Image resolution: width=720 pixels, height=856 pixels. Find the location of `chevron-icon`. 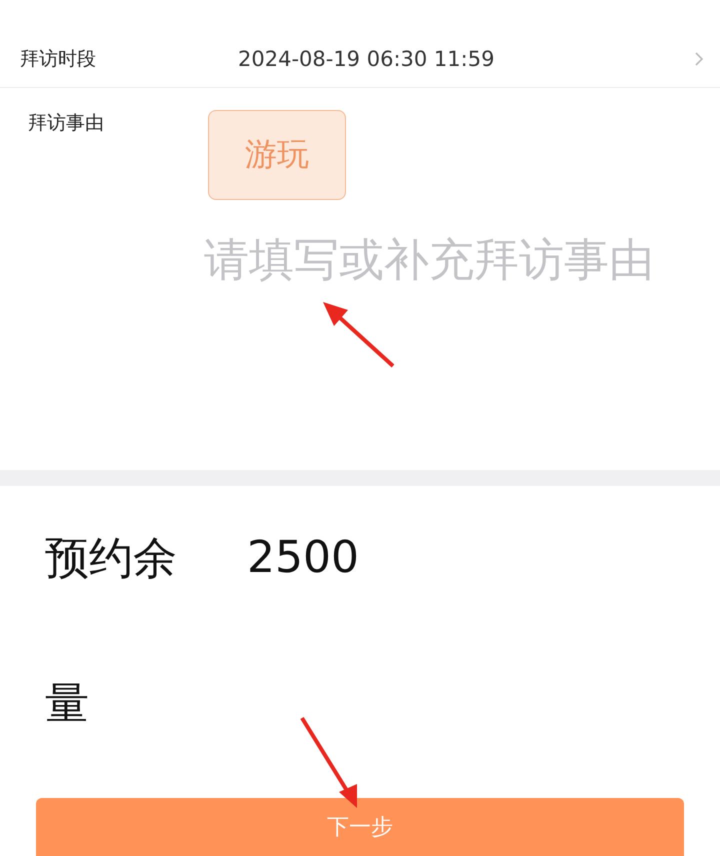

chevron-icon is located at coordinates (699, 58).